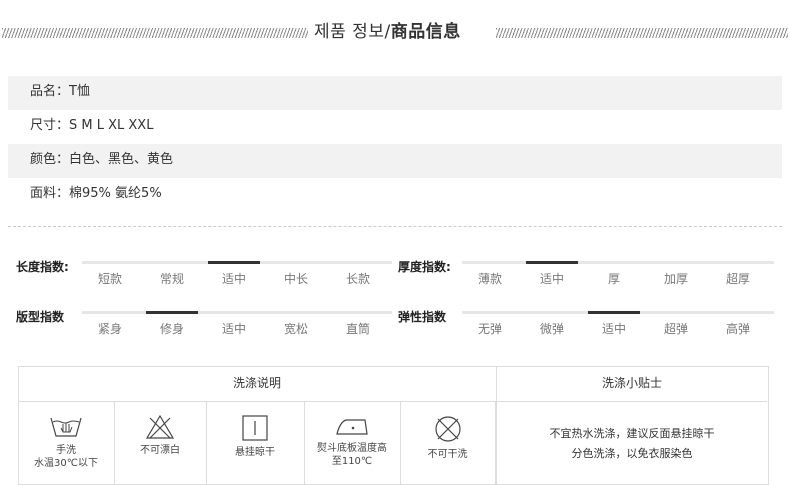  I want to click on scale-label: 厚度指数:, so click(424, 267).